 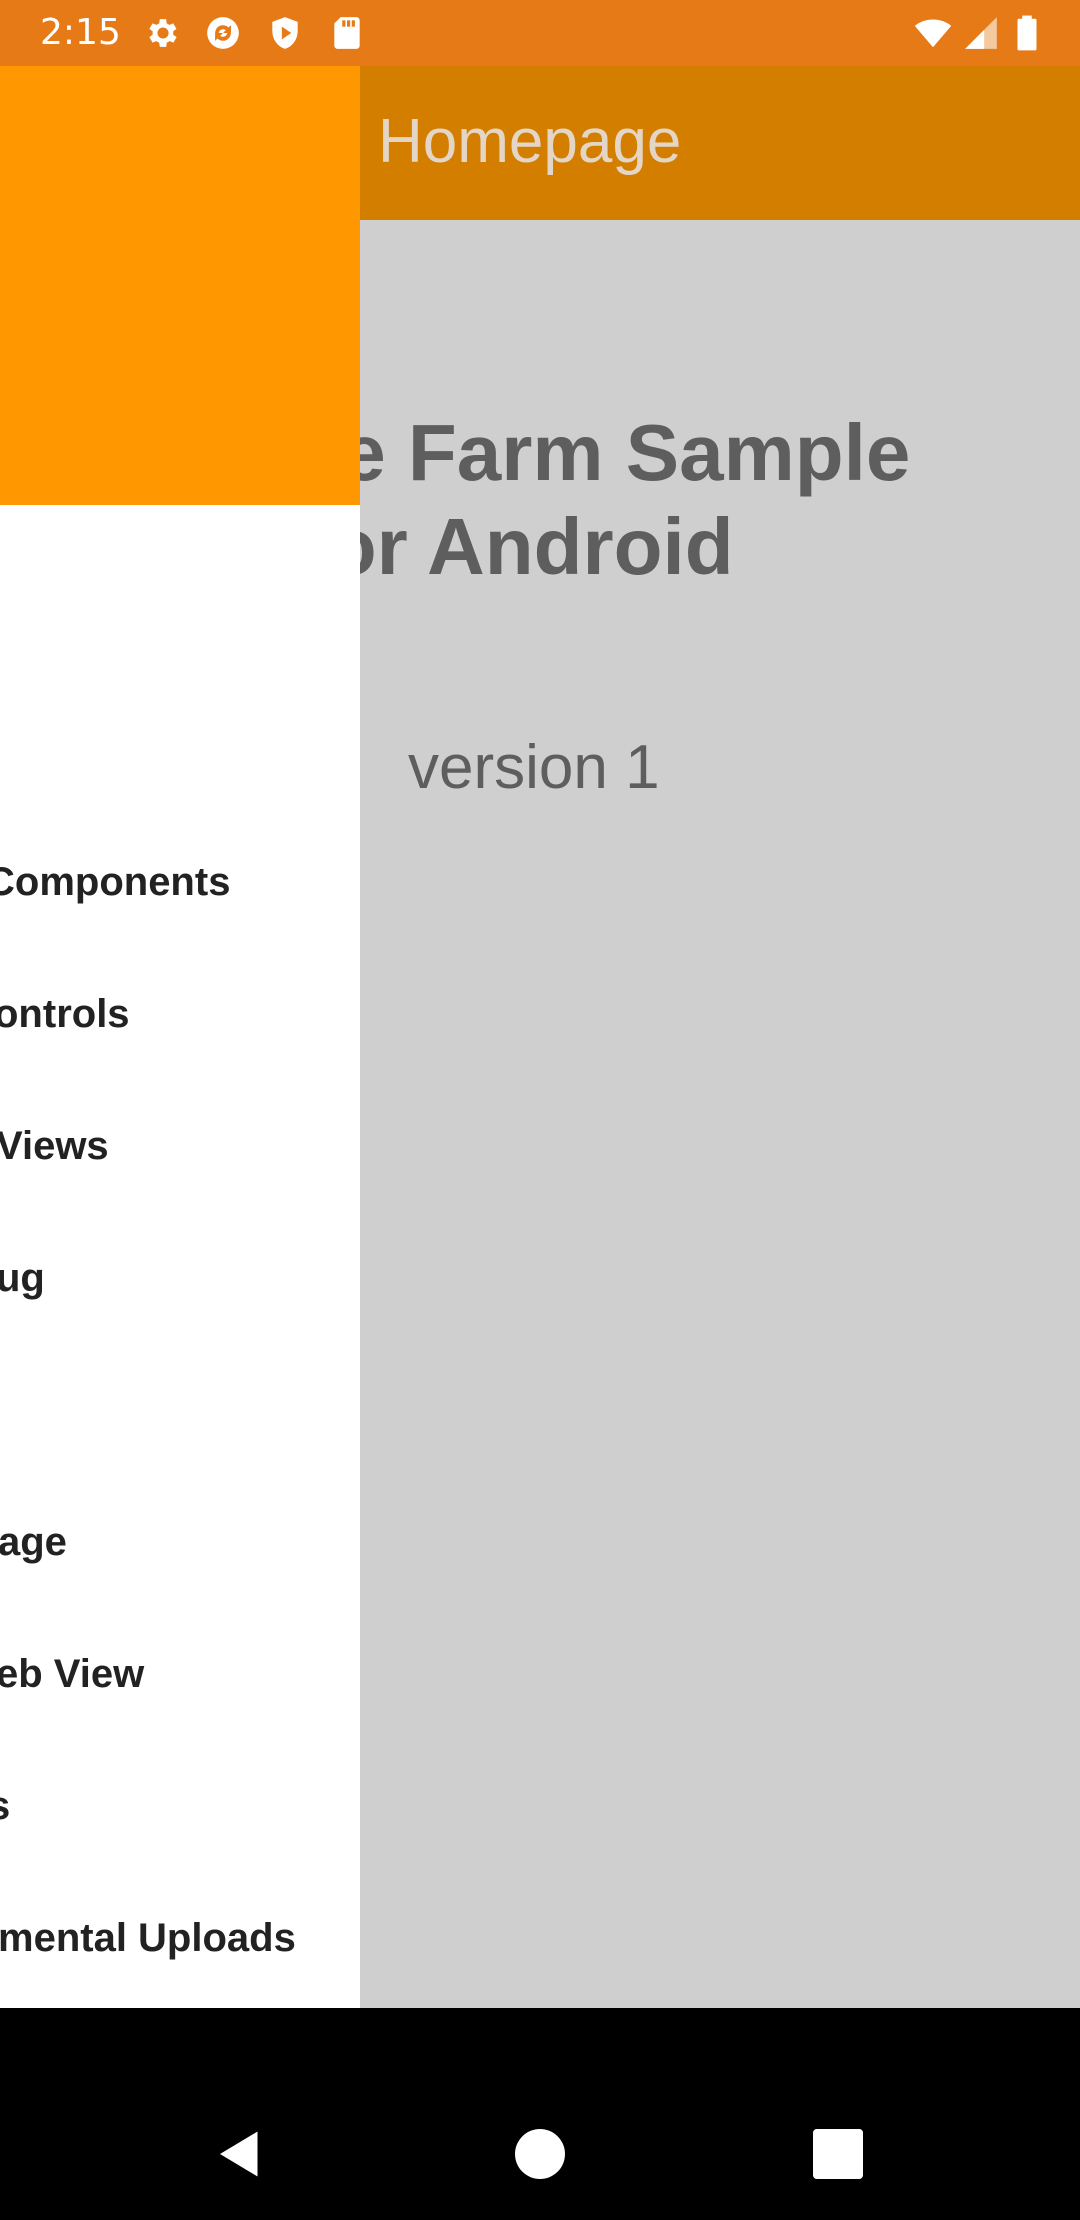 What do you see at coordinates (180, 1146) in the screenshot?
I see `drawer-item-nested-views: Views` at bounding box center [180, 1146].